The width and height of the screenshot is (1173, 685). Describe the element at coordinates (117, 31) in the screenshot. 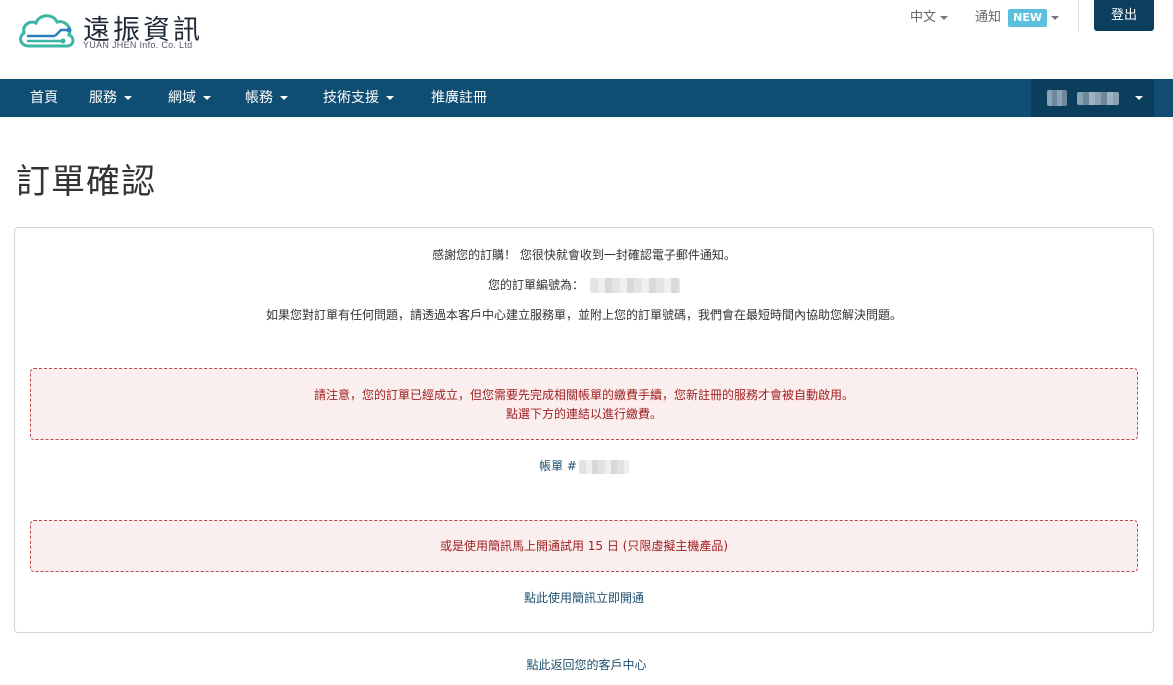

I see `brand-logo: 遠振資訊 YUAN JHEN Info. Co. Ltd` at that location.